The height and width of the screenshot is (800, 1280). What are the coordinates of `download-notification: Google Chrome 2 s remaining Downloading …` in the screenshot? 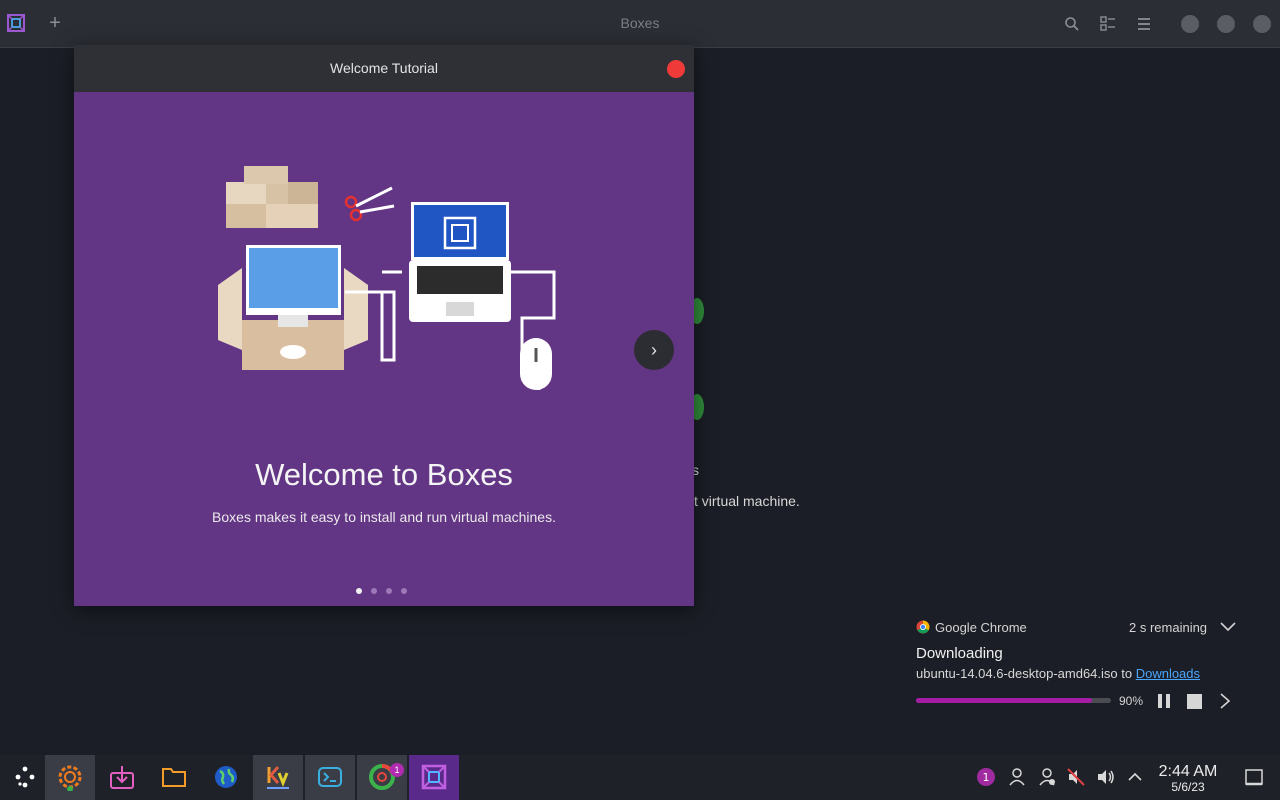 It's located at (1076, 667).